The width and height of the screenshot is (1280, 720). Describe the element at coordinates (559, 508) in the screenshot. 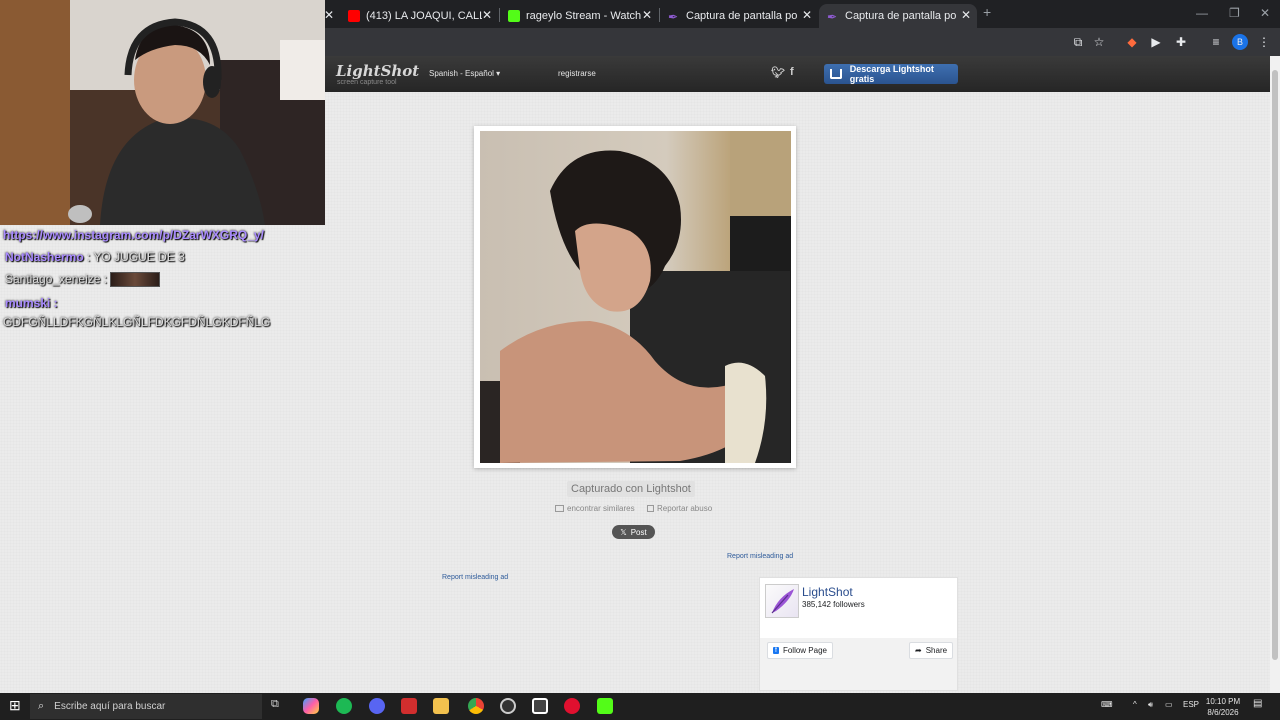

I see `image-icon` at that location.